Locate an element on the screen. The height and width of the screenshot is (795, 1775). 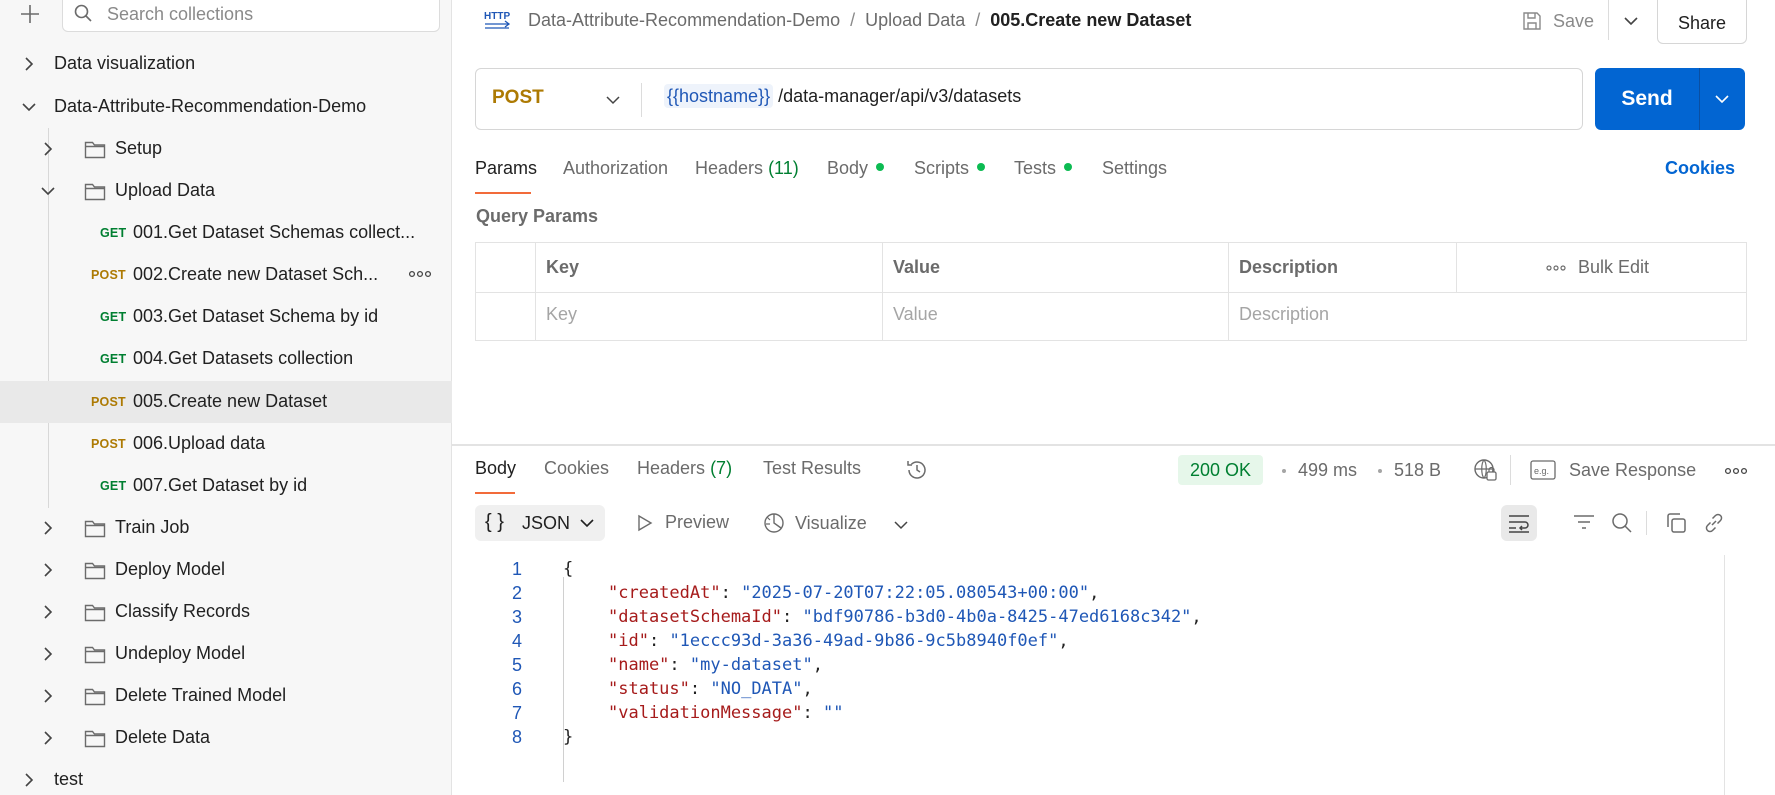
search-icon is located at coordinates (1622, 523).